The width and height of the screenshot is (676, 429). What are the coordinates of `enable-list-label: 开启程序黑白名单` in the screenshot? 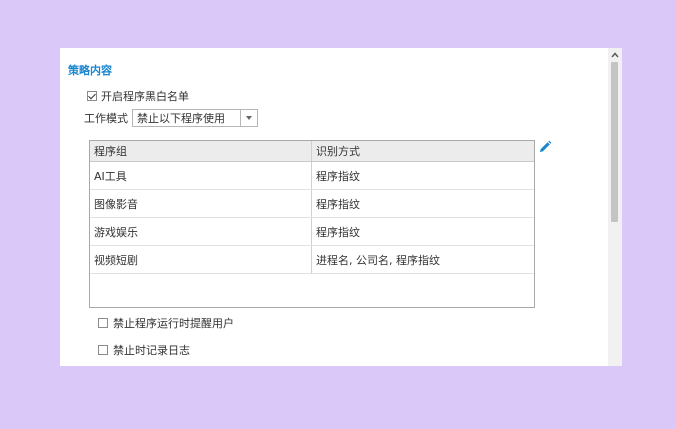 It's located at (145, 96).